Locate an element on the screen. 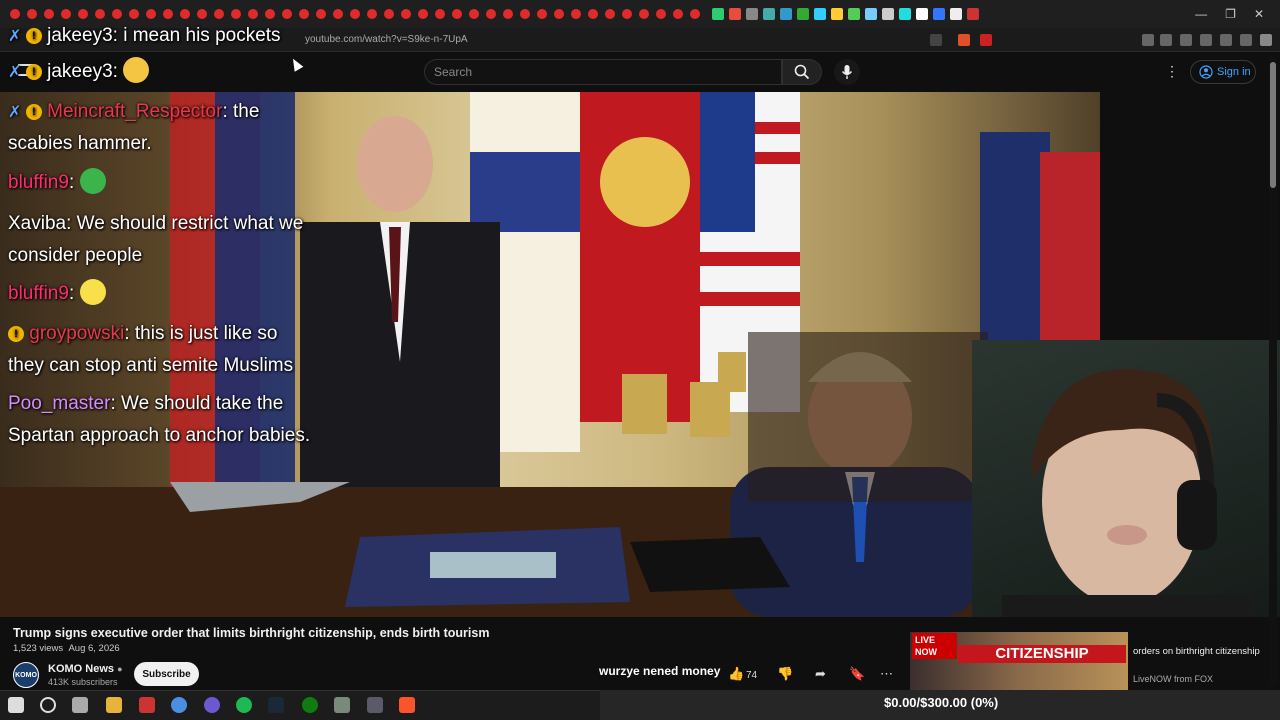 The image size is (1280, 720). search-button is located at coordinates (802, 72).